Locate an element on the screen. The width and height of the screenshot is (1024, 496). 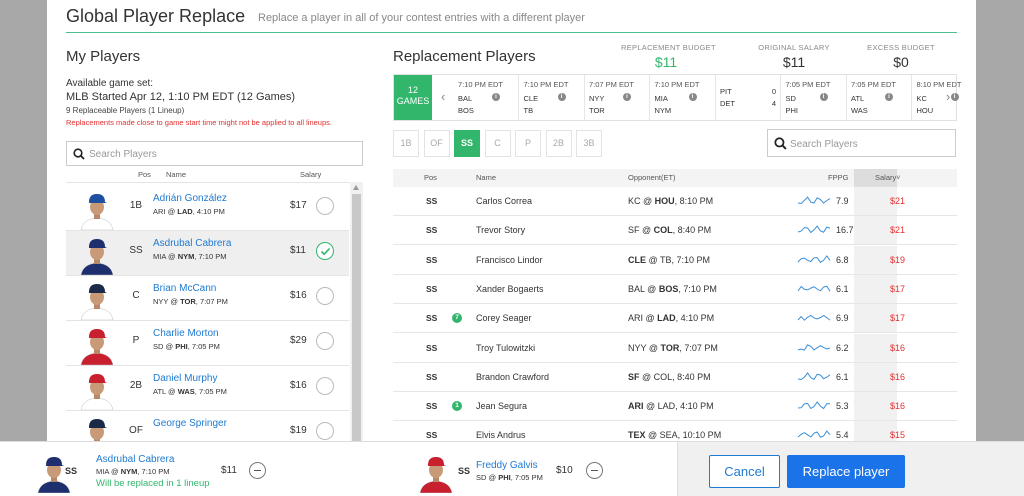
game-filter-cell: 7:07 PM EDT NYY TOR i is located at coordinates (617, 97).